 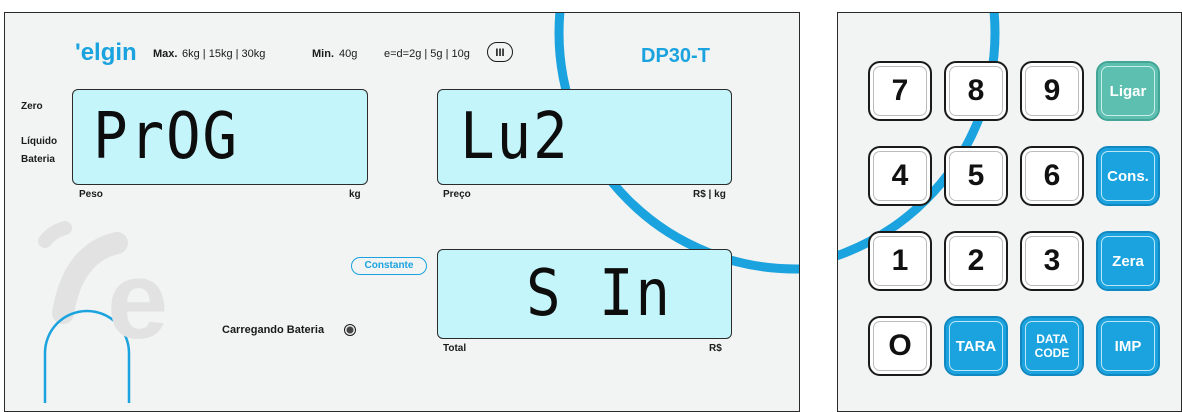 I want to click on key-zera: Zera, so click(x=1128, y=261).